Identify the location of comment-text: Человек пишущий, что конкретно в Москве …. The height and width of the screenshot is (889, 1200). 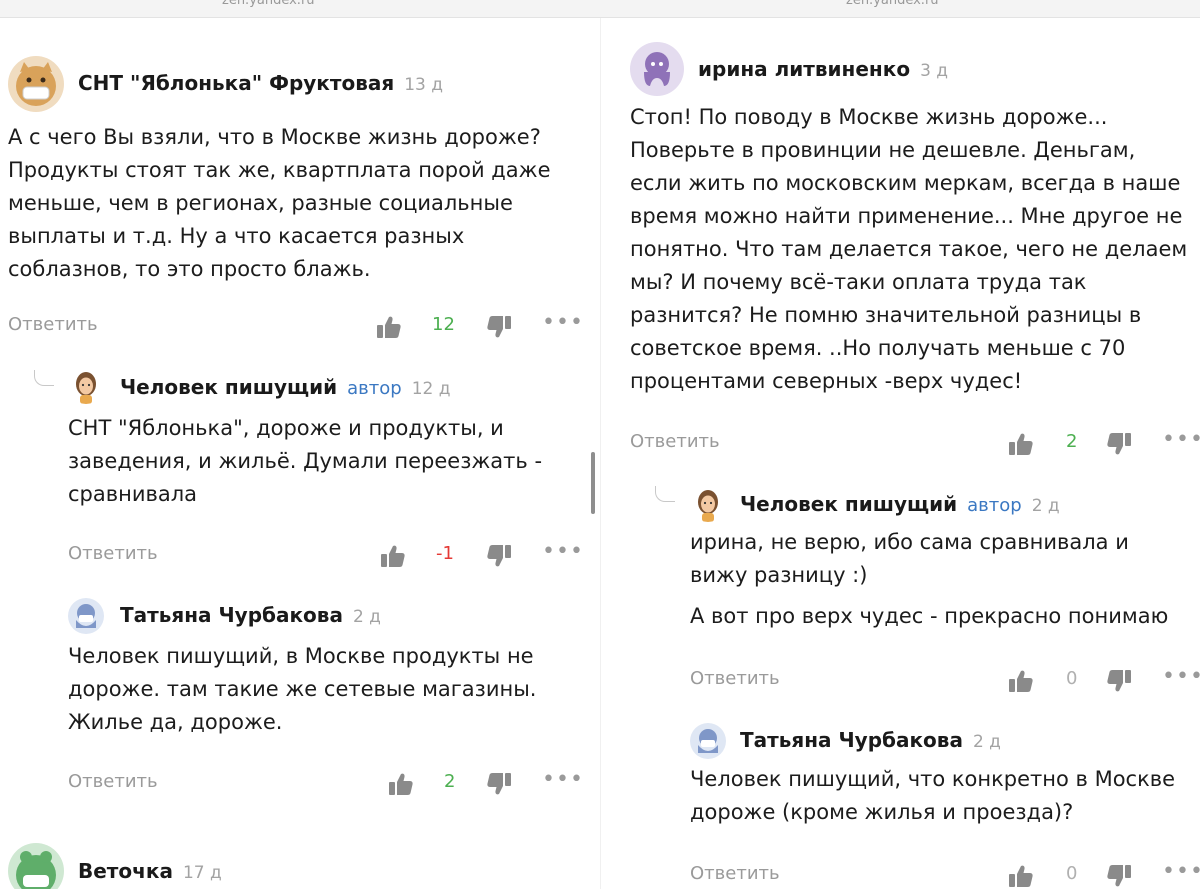
(942, 796).